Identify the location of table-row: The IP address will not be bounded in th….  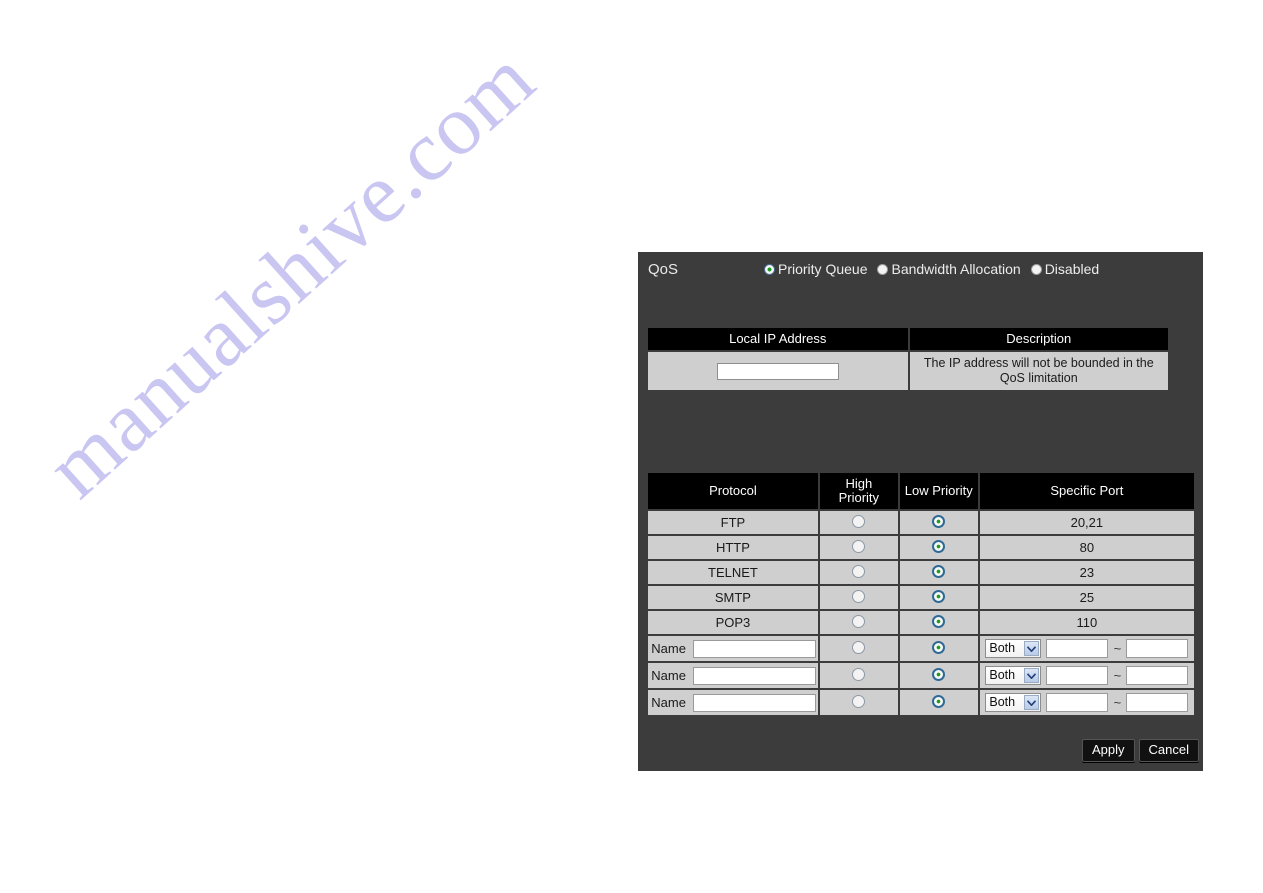
(908, 371).